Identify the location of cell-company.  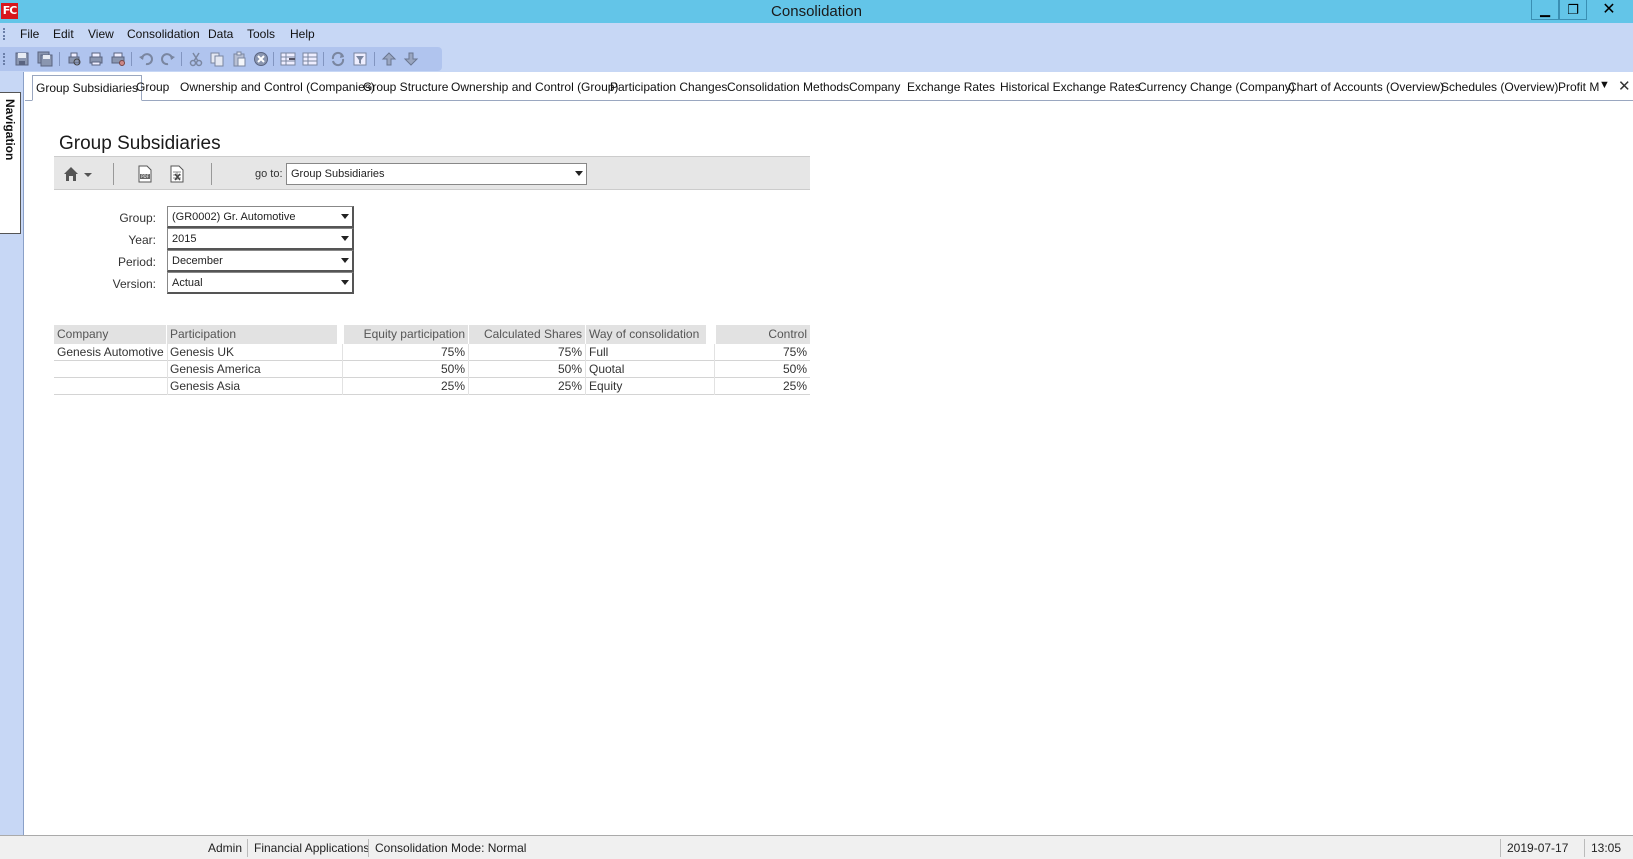
(110, 386).